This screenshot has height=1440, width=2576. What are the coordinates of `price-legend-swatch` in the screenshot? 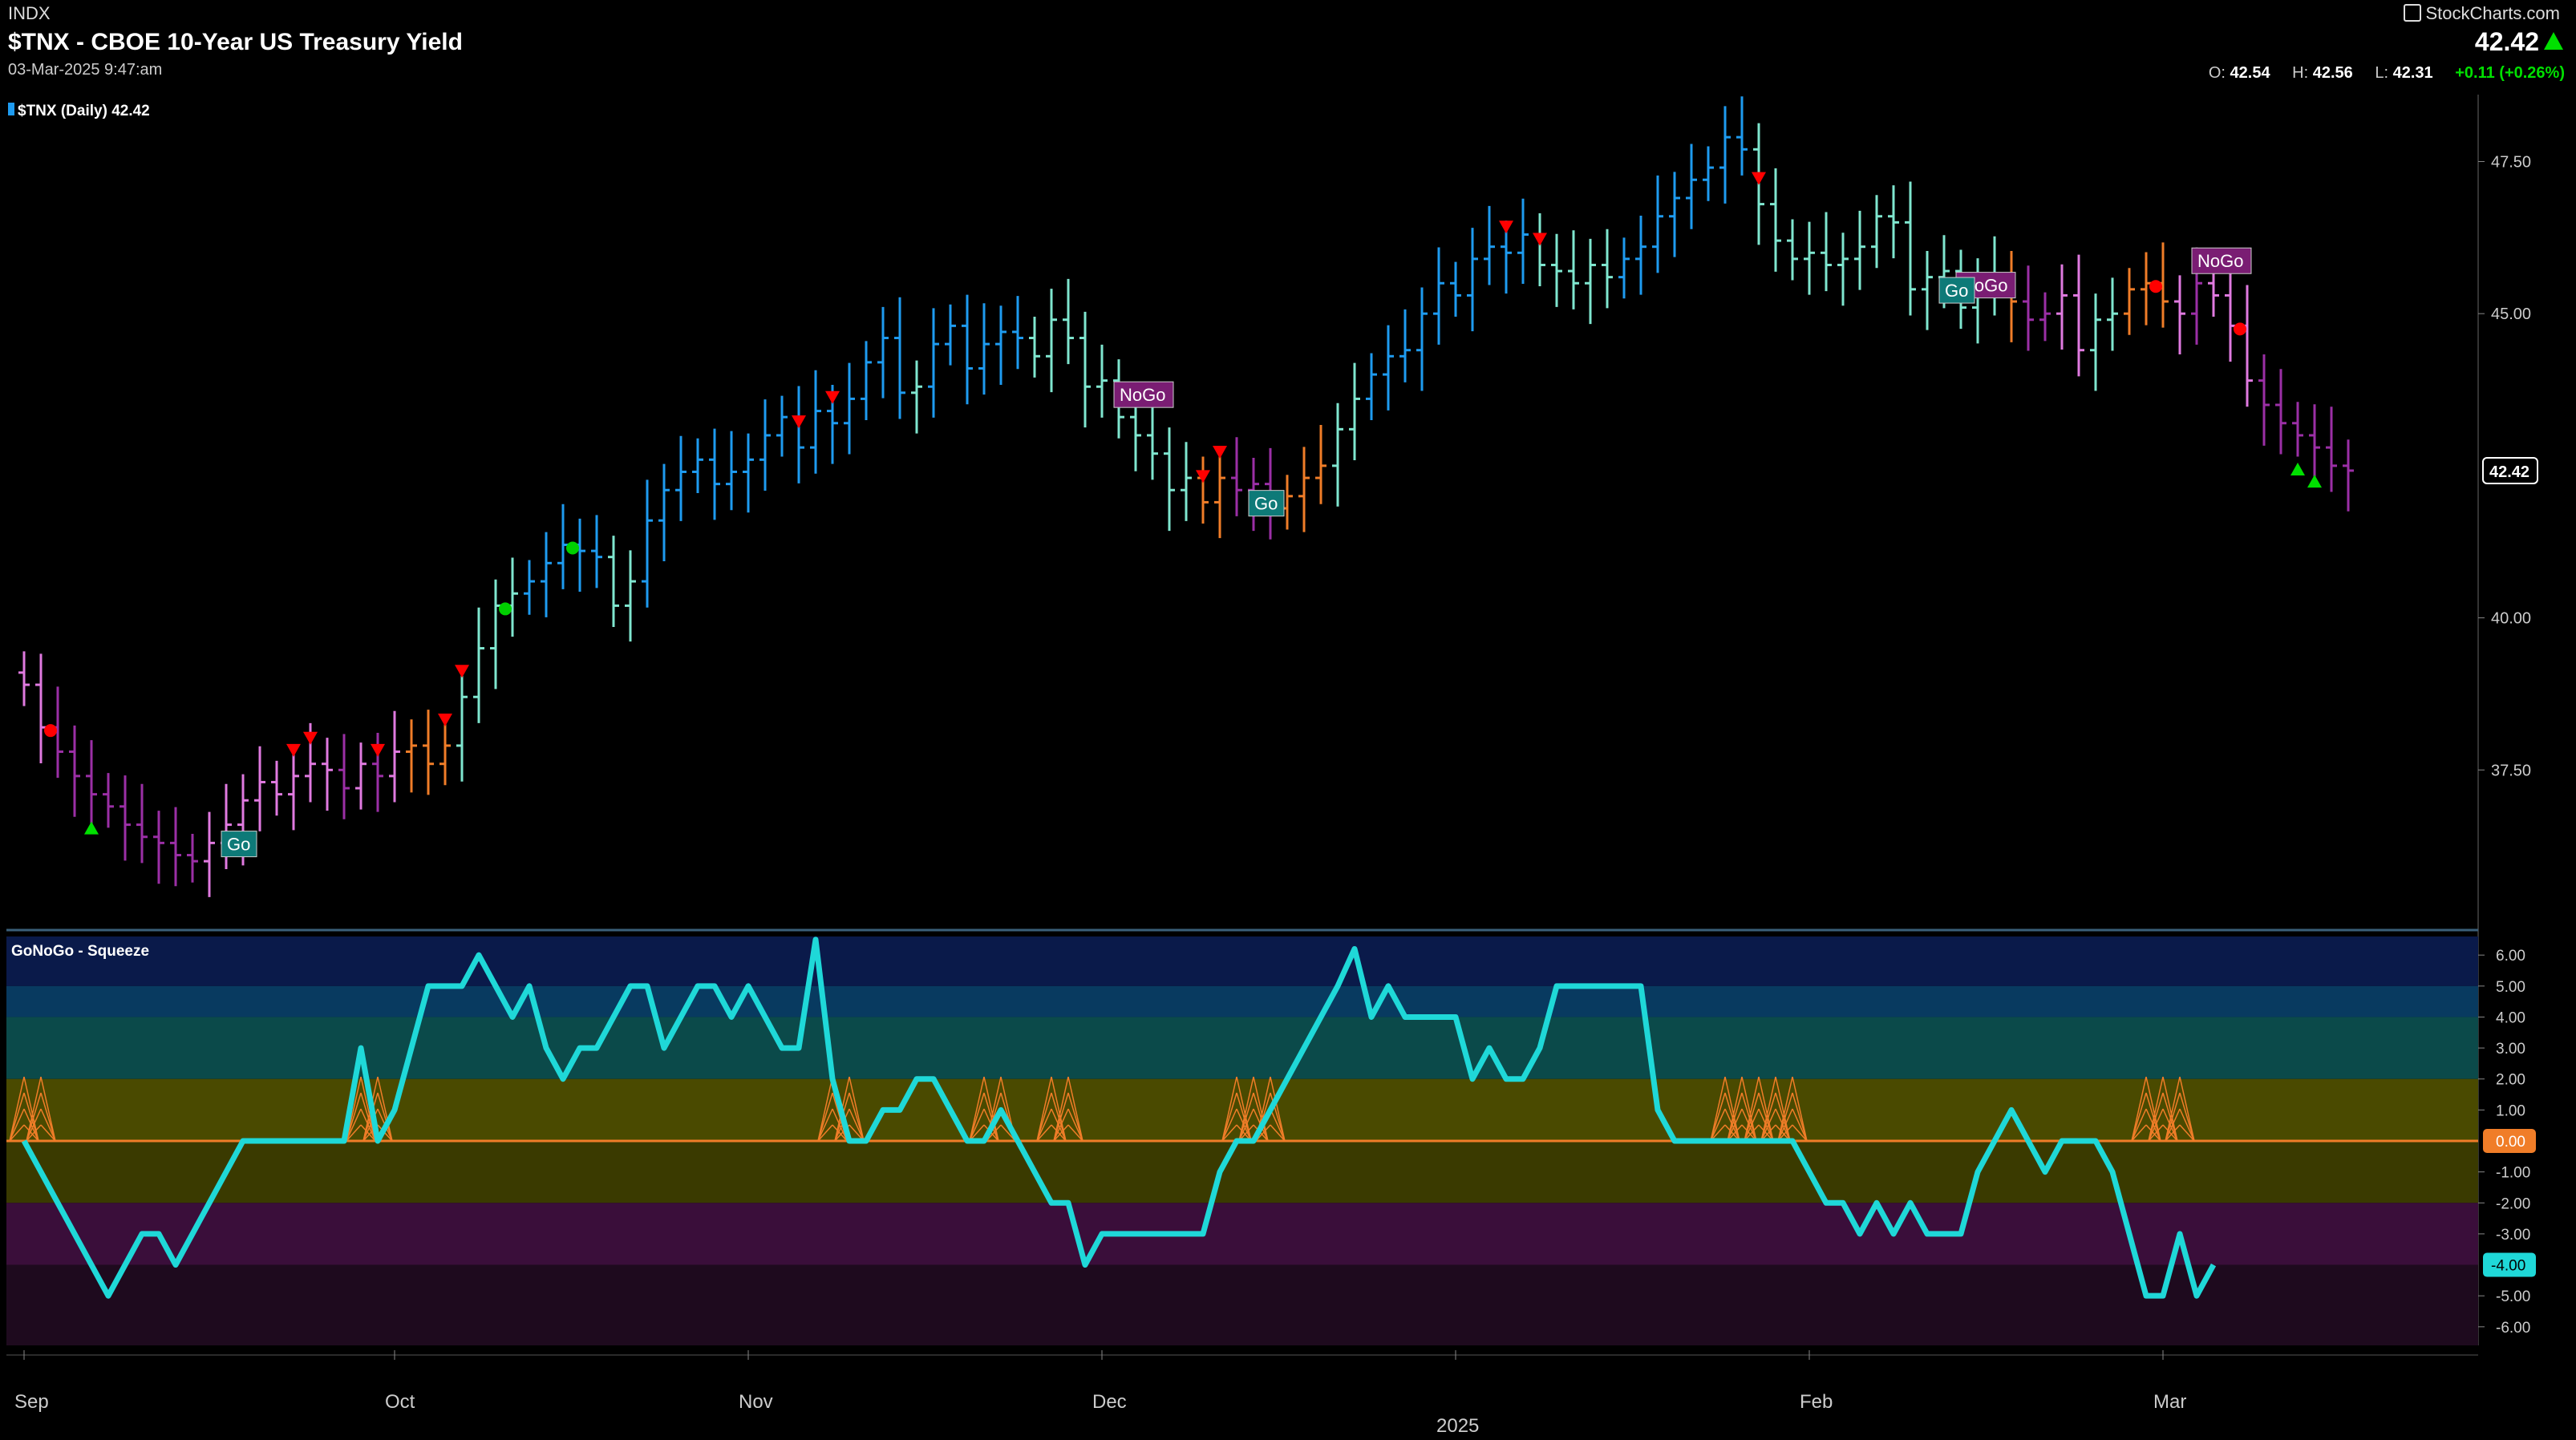 It's located at (11, 109).